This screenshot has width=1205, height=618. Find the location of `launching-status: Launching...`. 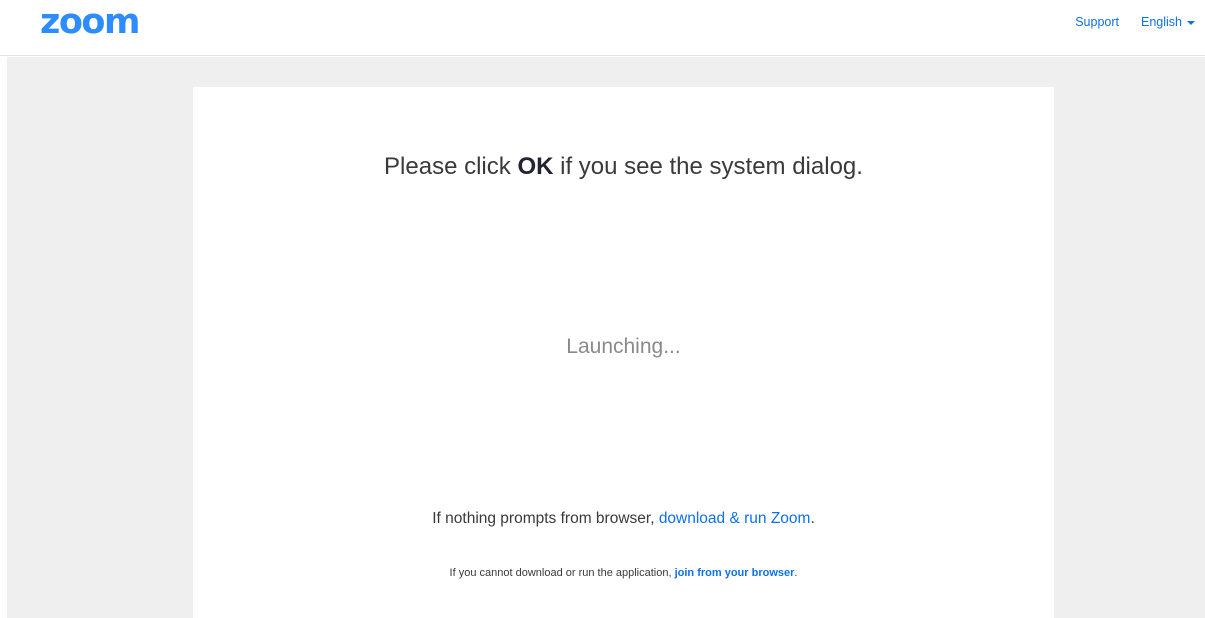

launching-status: Launching... is located at coordinates (623, 346).